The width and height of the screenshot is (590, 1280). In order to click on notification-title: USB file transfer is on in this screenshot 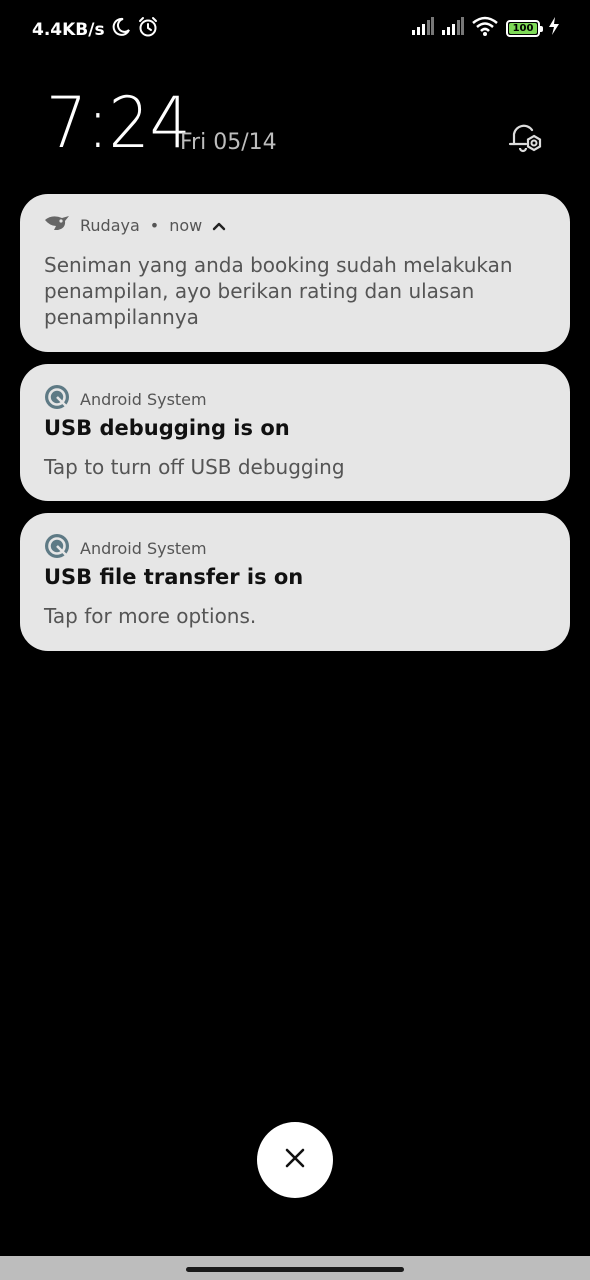, I will do `click(174, 577)`.